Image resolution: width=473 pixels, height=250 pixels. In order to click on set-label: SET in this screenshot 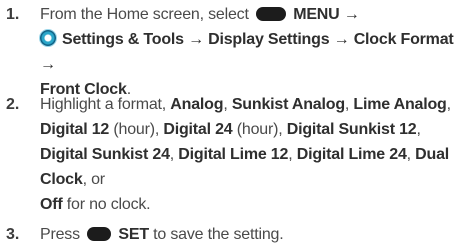, I will do `click(133, 234)`.